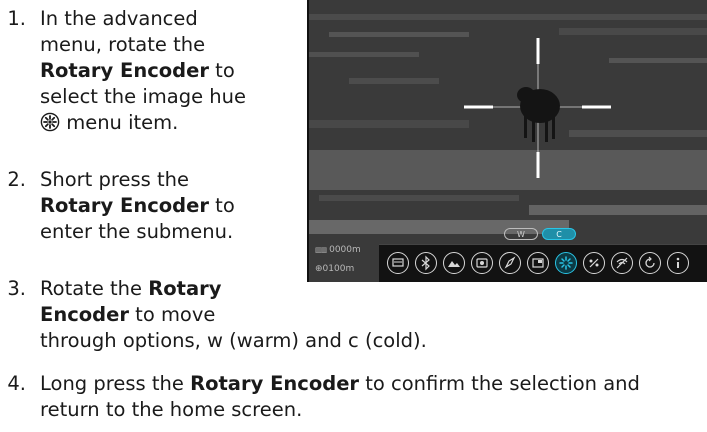  Describe the element at coordinates (454, 263) in the screenshot. I see `image-mode-icon` at that location.